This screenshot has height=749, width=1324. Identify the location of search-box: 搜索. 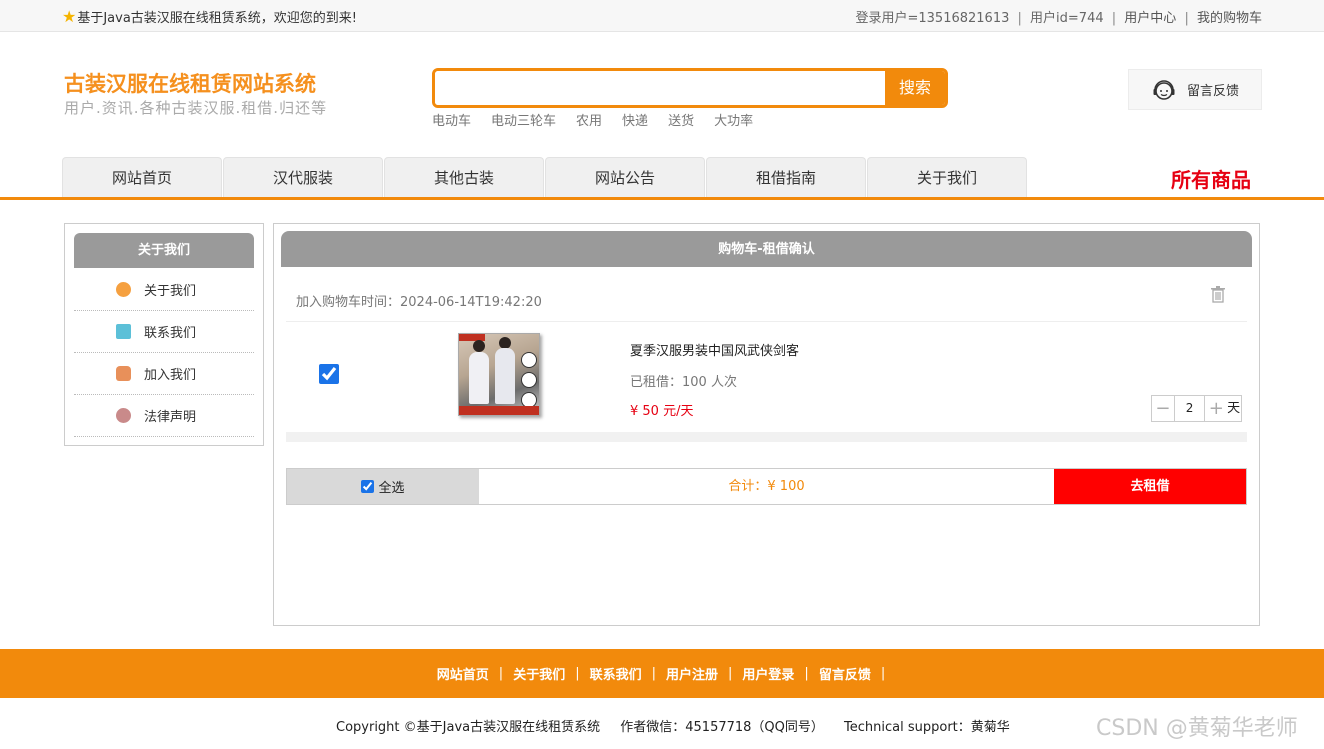
(690, 88).